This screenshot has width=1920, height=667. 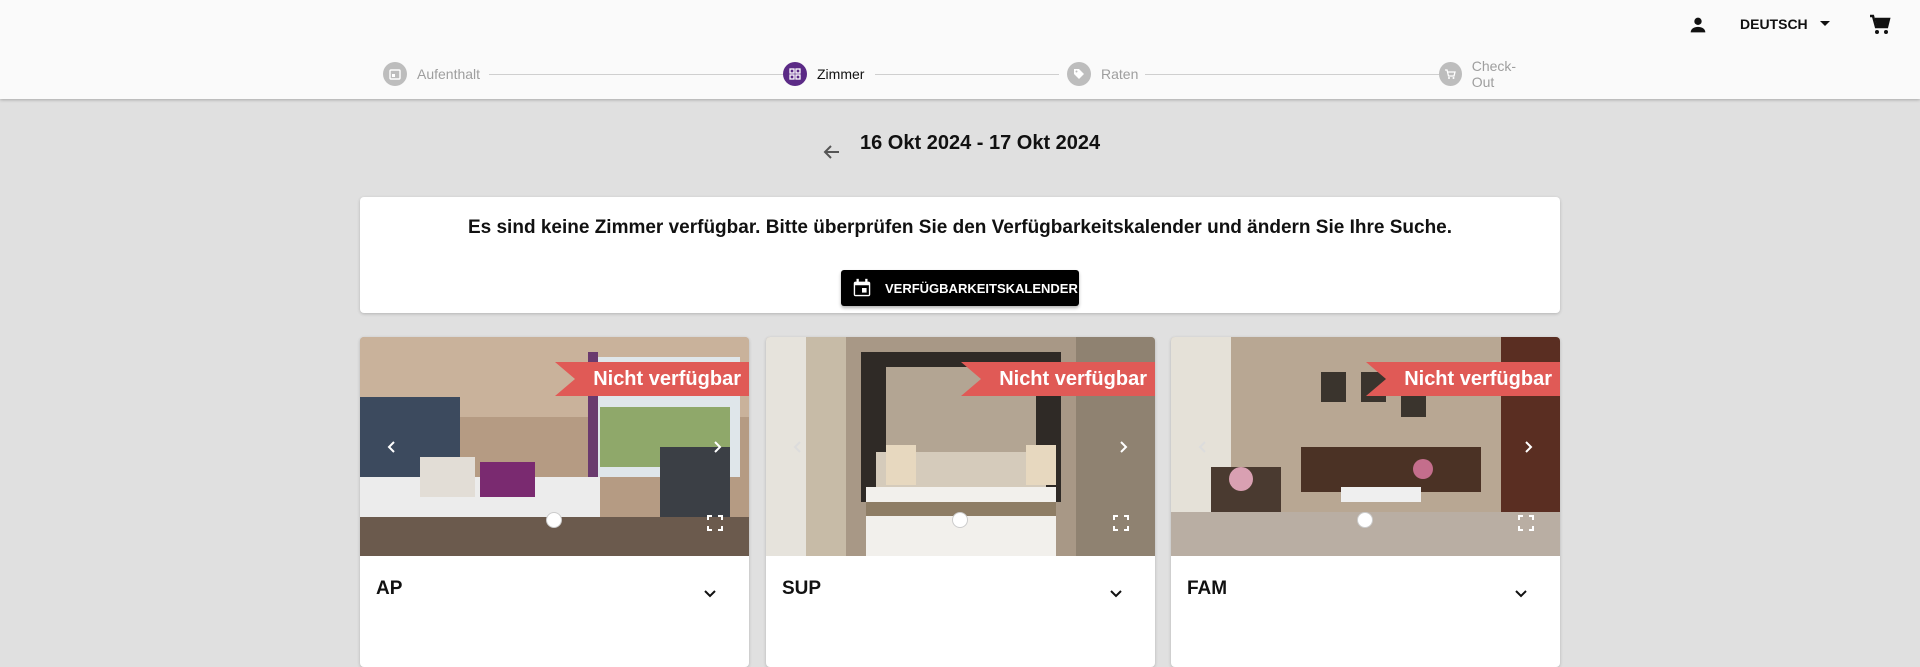 What do you see at coordinates (1494, 74) in the screenshot?
I see `step-label: Check-Out` at bounding box center [1494, 74].